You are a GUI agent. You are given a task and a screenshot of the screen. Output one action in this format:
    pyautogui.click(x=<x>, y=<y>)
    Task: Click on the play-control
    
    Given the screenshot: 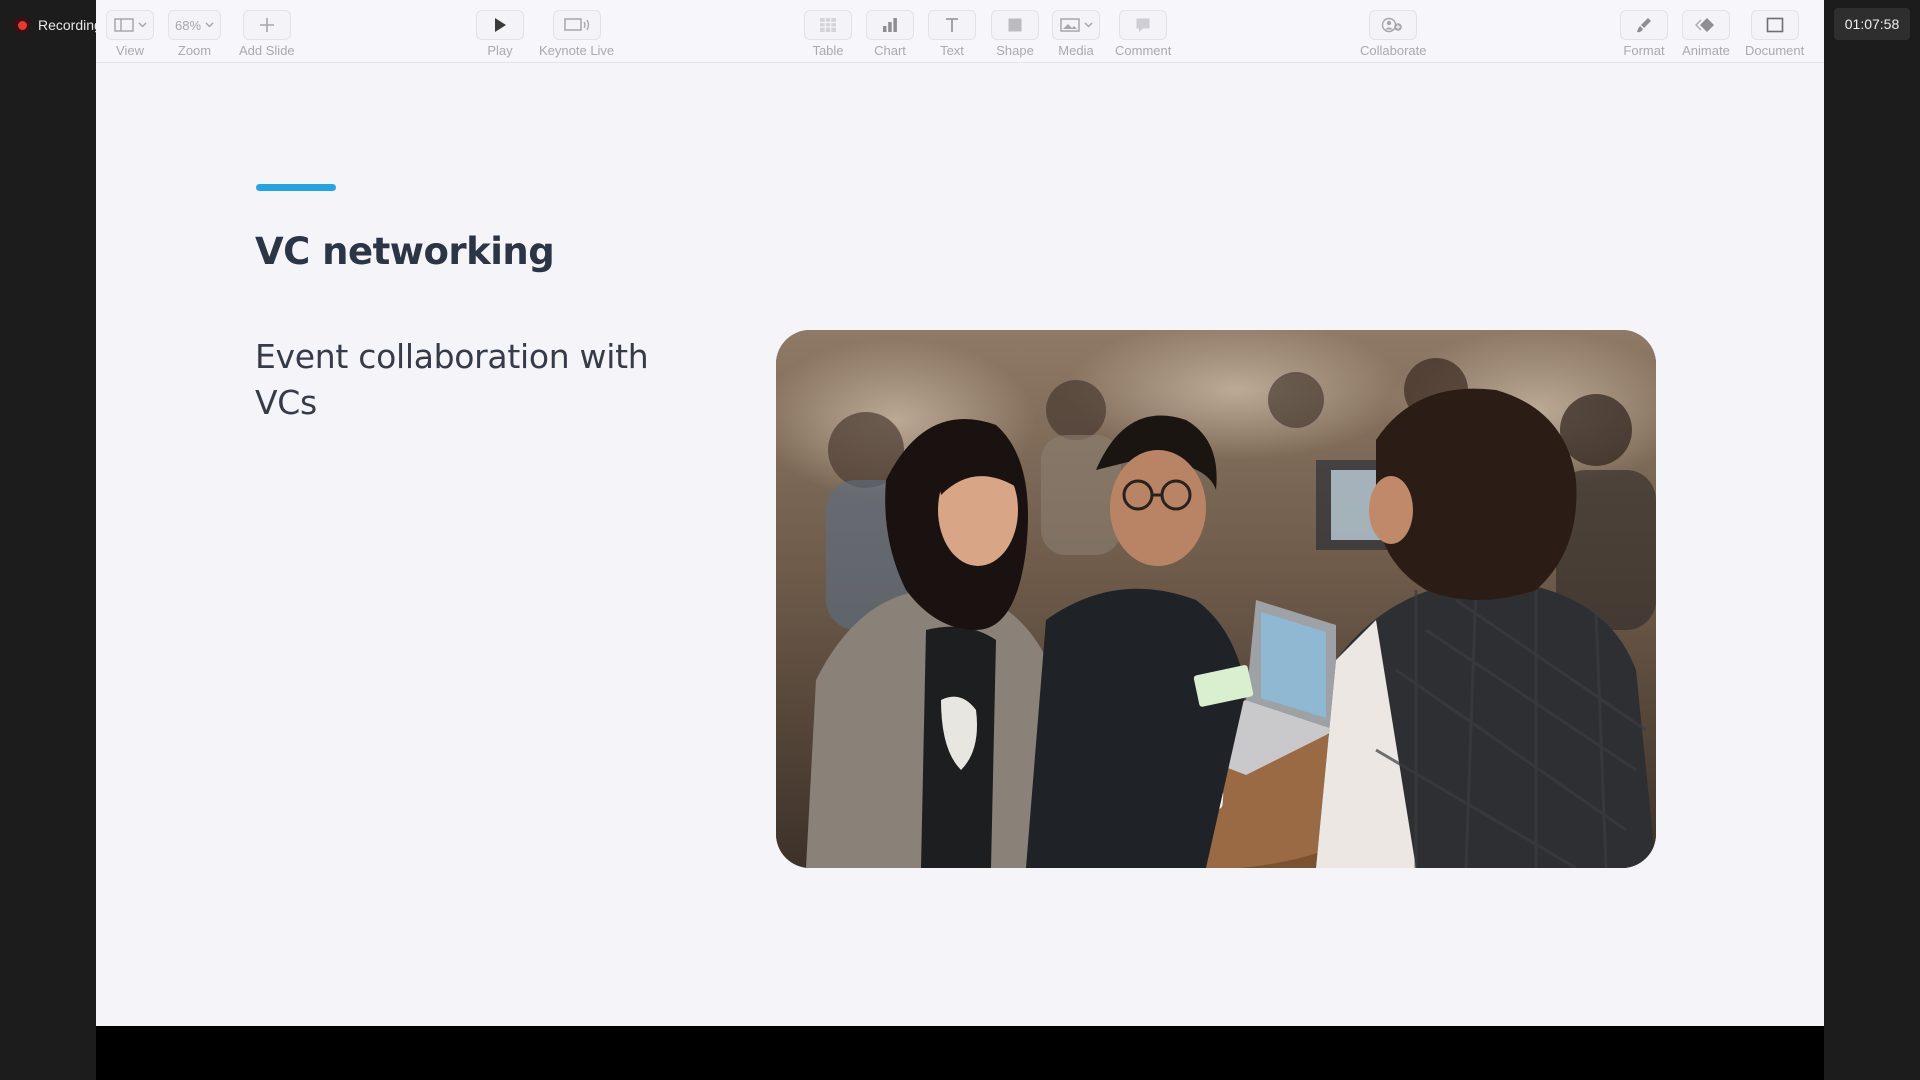 What is the action you would take?
    pyautogui.click(x=500, y=25)
    